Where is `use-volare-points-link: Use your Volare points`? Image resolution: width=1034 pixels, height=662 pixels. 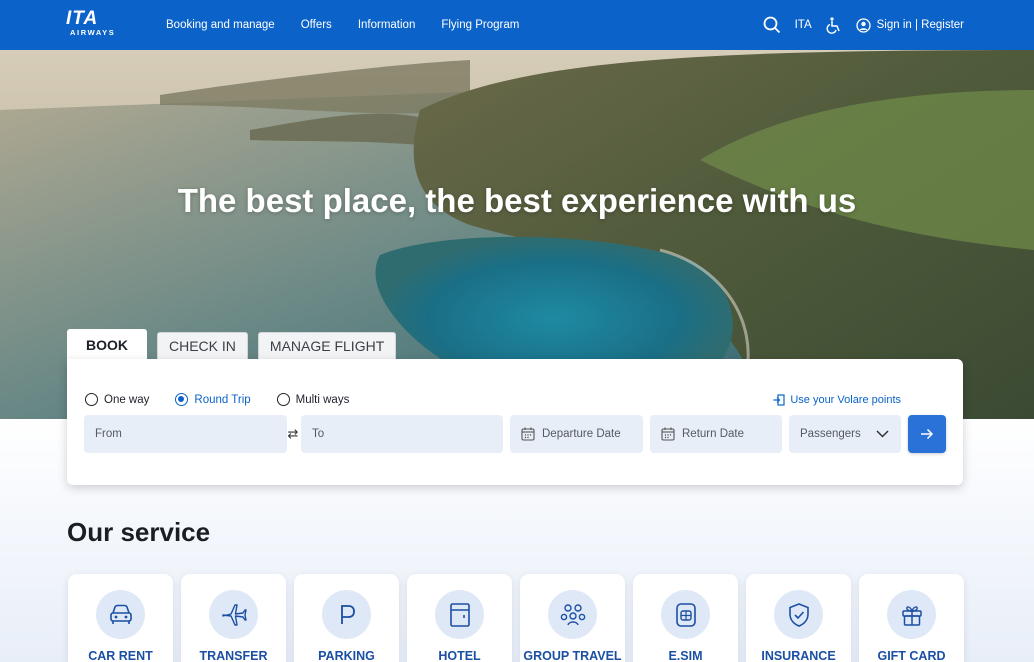
use-volare-points-link: Use your Volare points is located at coordinates (837, 400).